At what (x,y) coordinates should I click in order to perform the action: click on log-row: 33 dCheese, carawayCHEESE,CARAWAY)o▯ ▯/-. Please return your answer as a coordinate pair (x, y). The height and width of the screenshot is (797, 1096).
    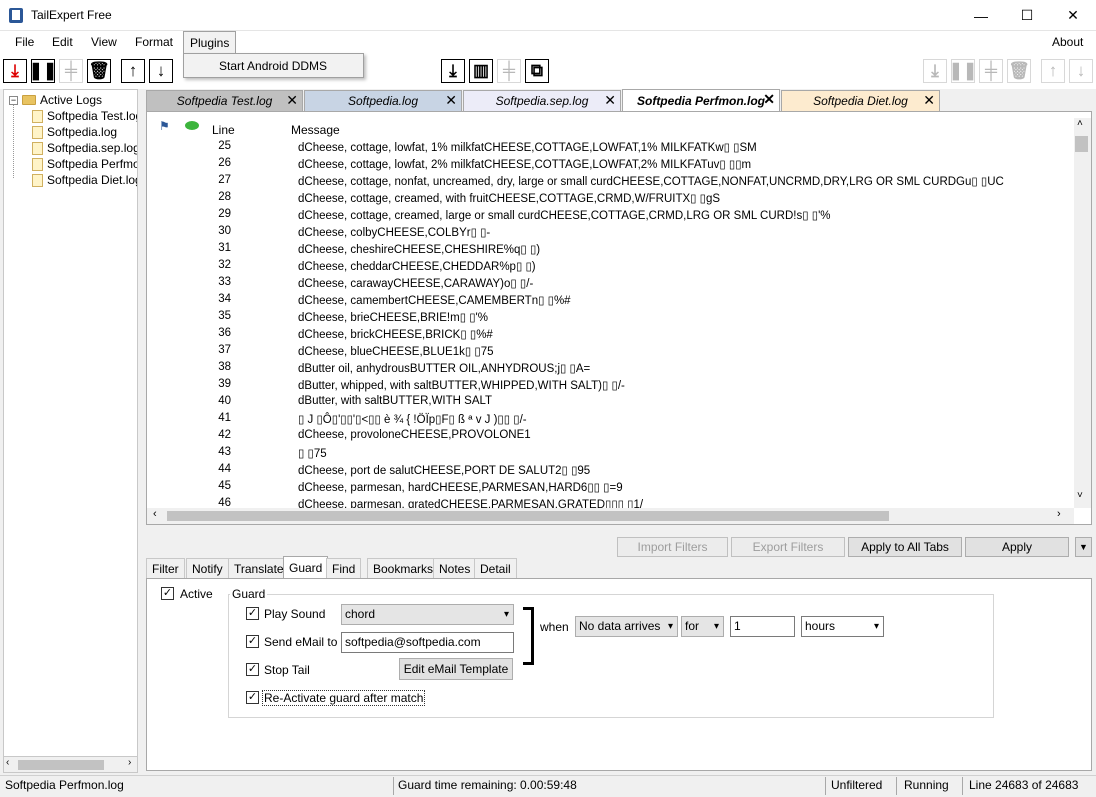
    Looking at the image, I should click on (610, 284).